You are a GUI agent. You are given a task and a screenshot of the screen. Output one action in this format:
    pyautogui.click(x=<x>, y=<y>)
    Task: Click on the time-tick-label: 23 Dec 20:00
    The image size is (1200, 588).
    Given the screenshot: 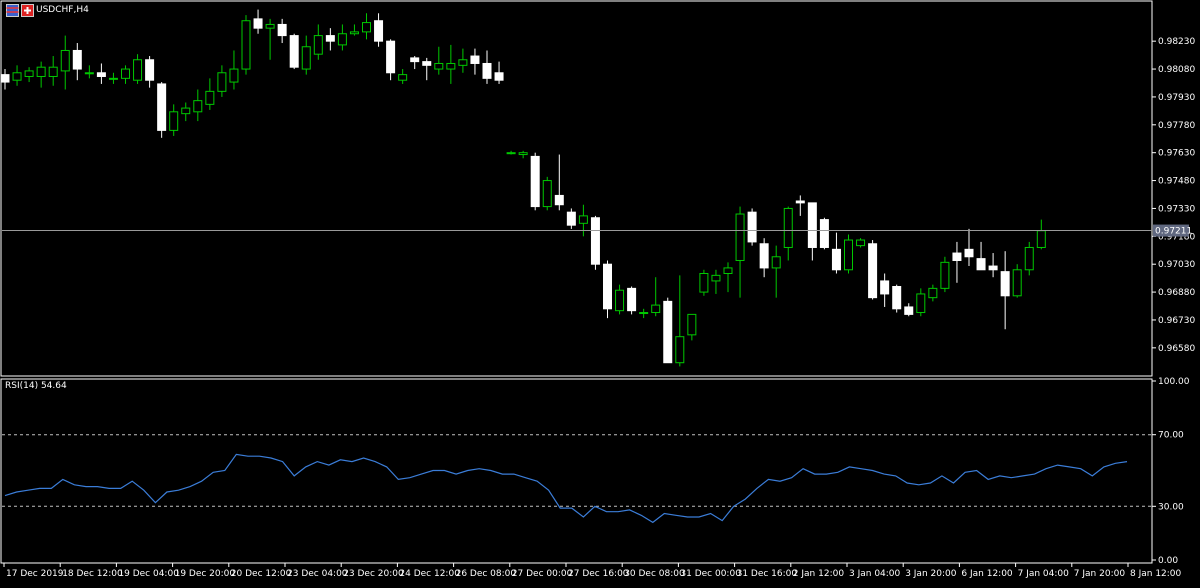 What is the action you would take?
    pyautogui.click(x=373, y=574)
    